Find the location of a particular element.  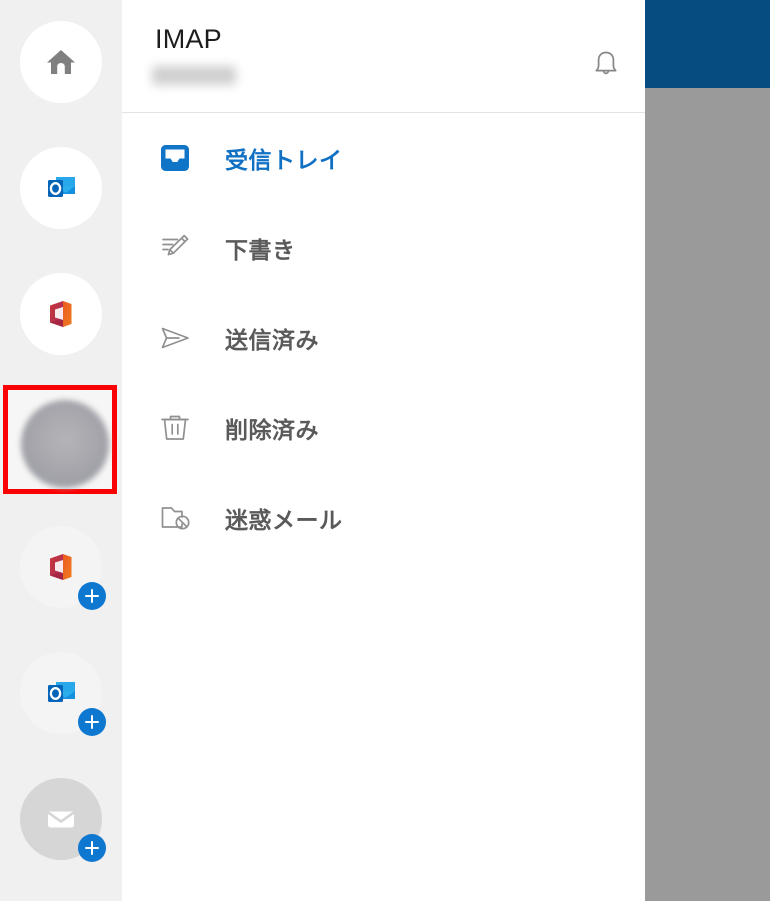

user-avatar-icon is located at coordinates (65, 444).